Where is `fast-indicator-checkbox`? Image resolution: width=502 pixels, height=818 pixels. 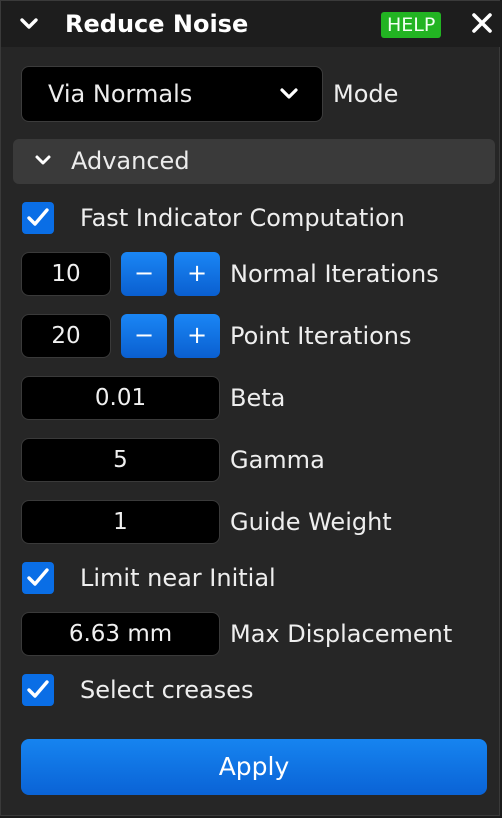
fast-indicator-checkbox is located at coordinates (38, 218).